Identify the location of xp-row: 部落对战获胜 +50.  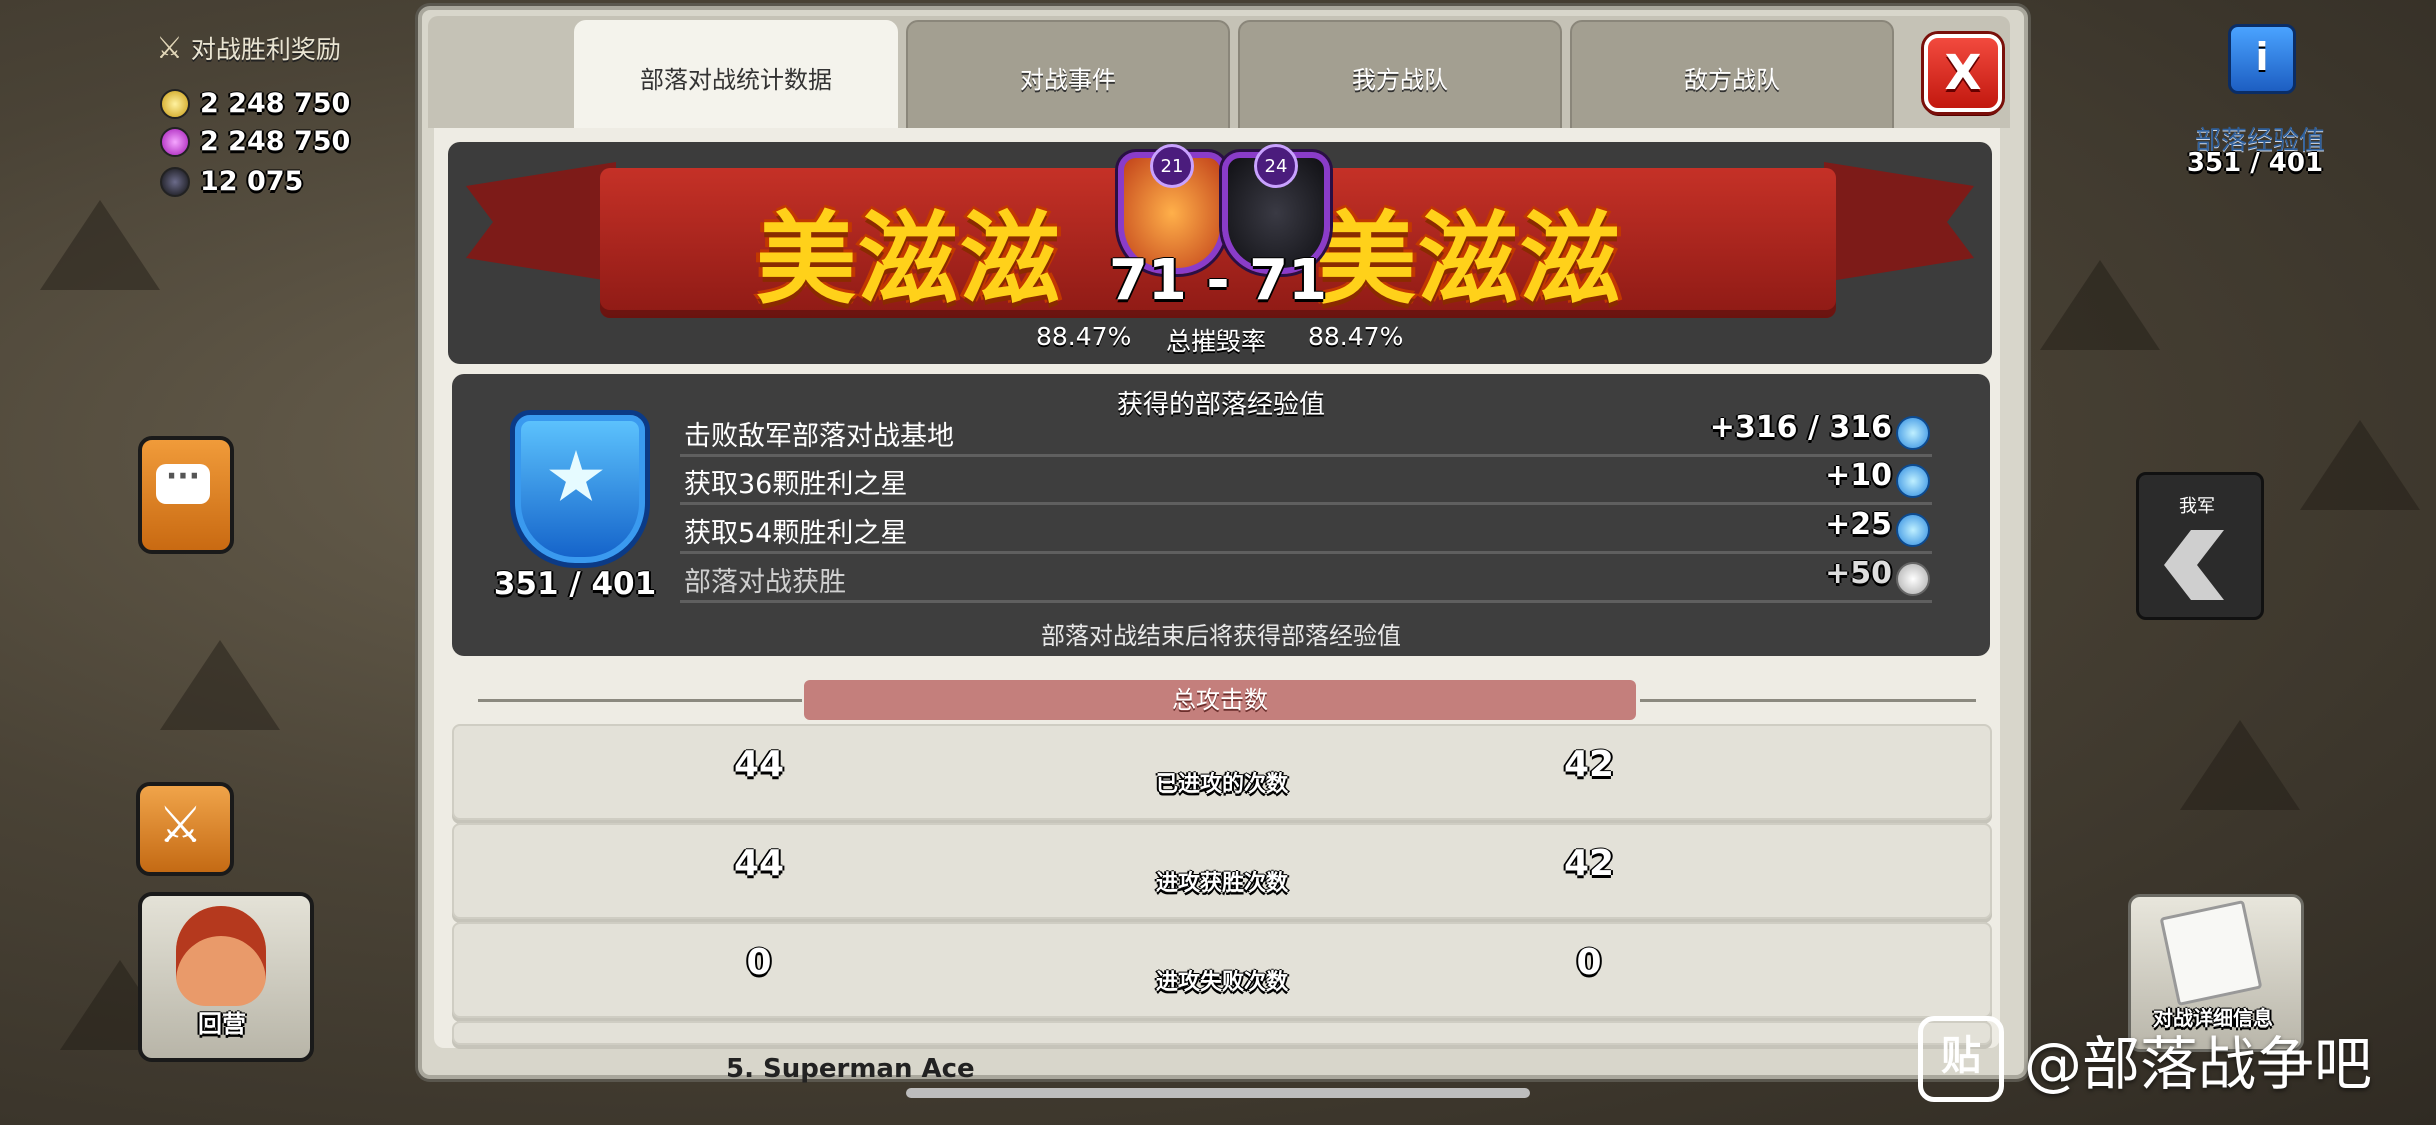
(1306, 578).